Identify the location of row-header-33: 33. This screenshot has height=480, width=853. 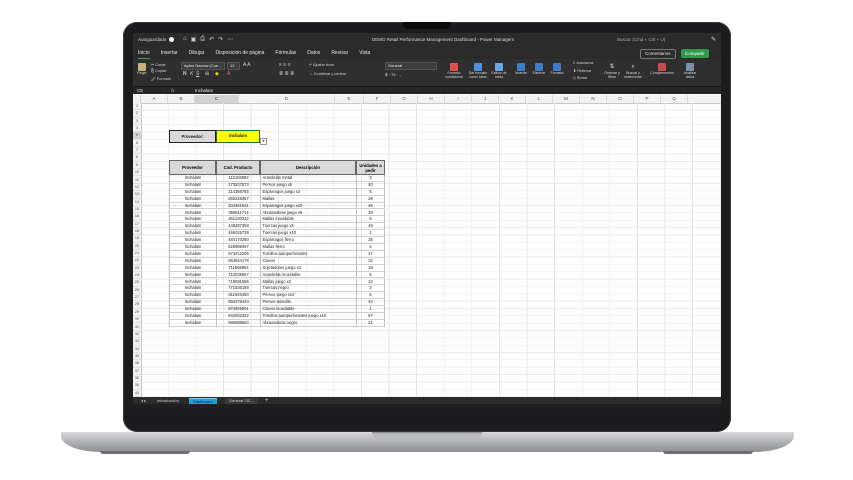
(137, 342).